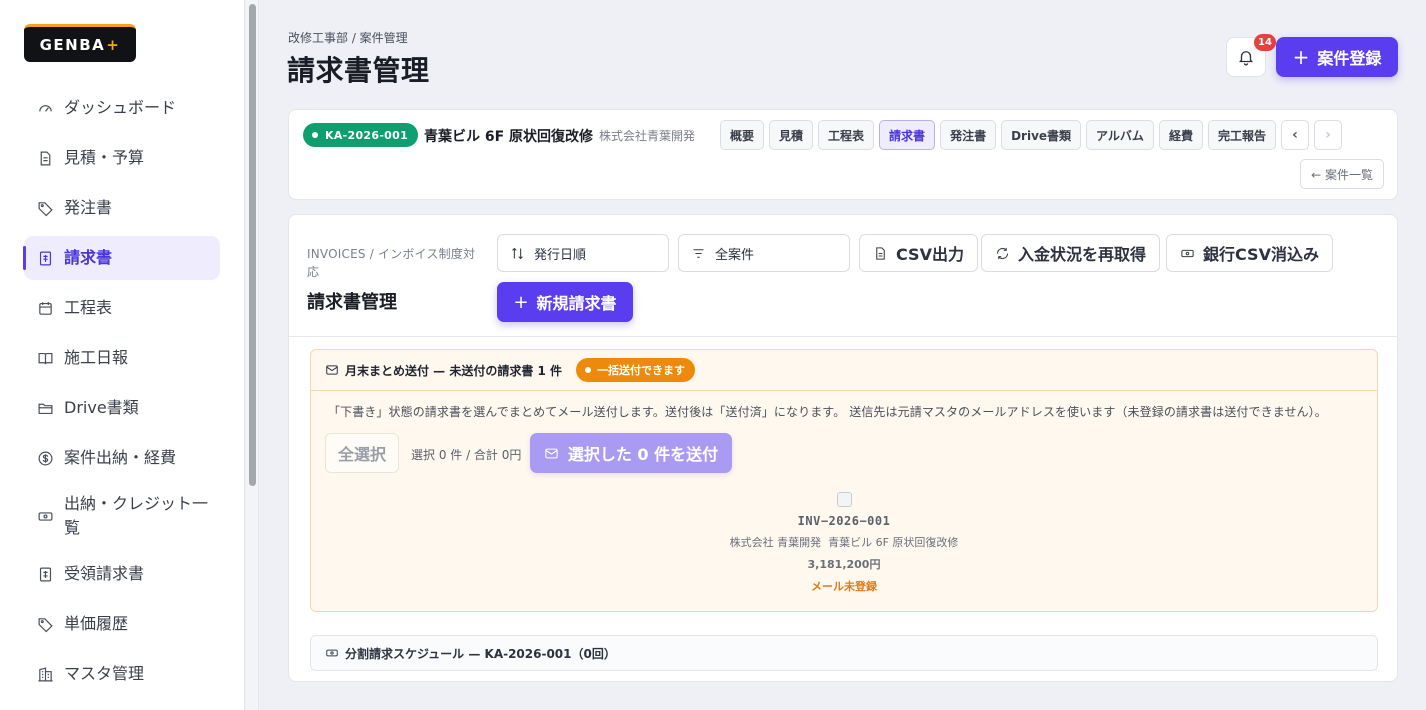  I want to click on sidebar-item-label: 請求書, so click(88, 257).